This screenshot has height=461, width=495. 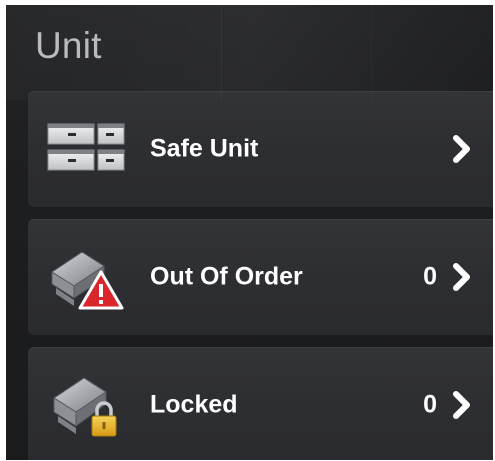 What do you see at coordinates (86, 277) in the screenshot?
I see `out-of-order-icon` at bounding box center [86, 277].